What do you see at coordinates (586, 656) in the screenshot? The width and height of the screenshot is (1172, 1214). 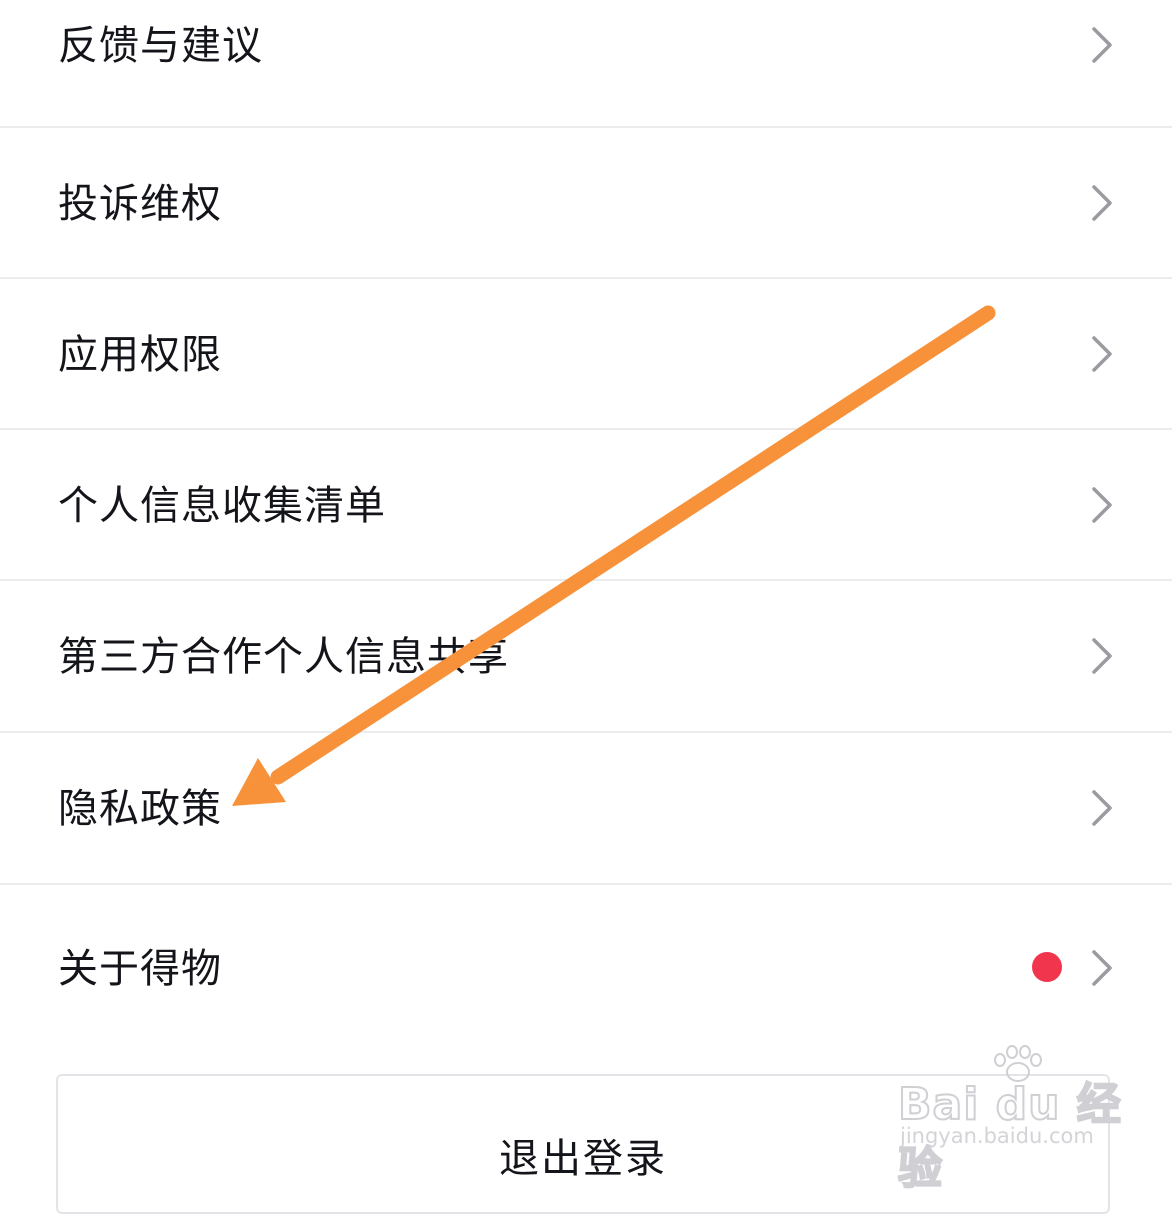 I see `menu-item-third-party-sharing: 第三方合作个人信息共享` at bounding box center [586, 656].